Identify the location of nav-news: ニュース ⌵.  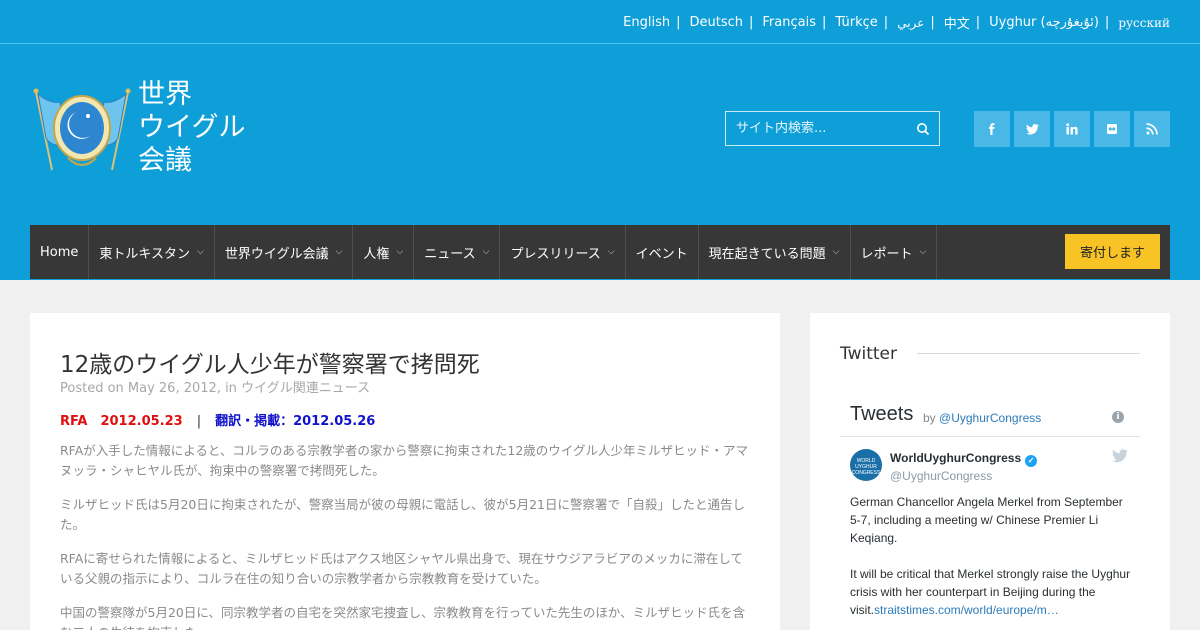
(457, 252).